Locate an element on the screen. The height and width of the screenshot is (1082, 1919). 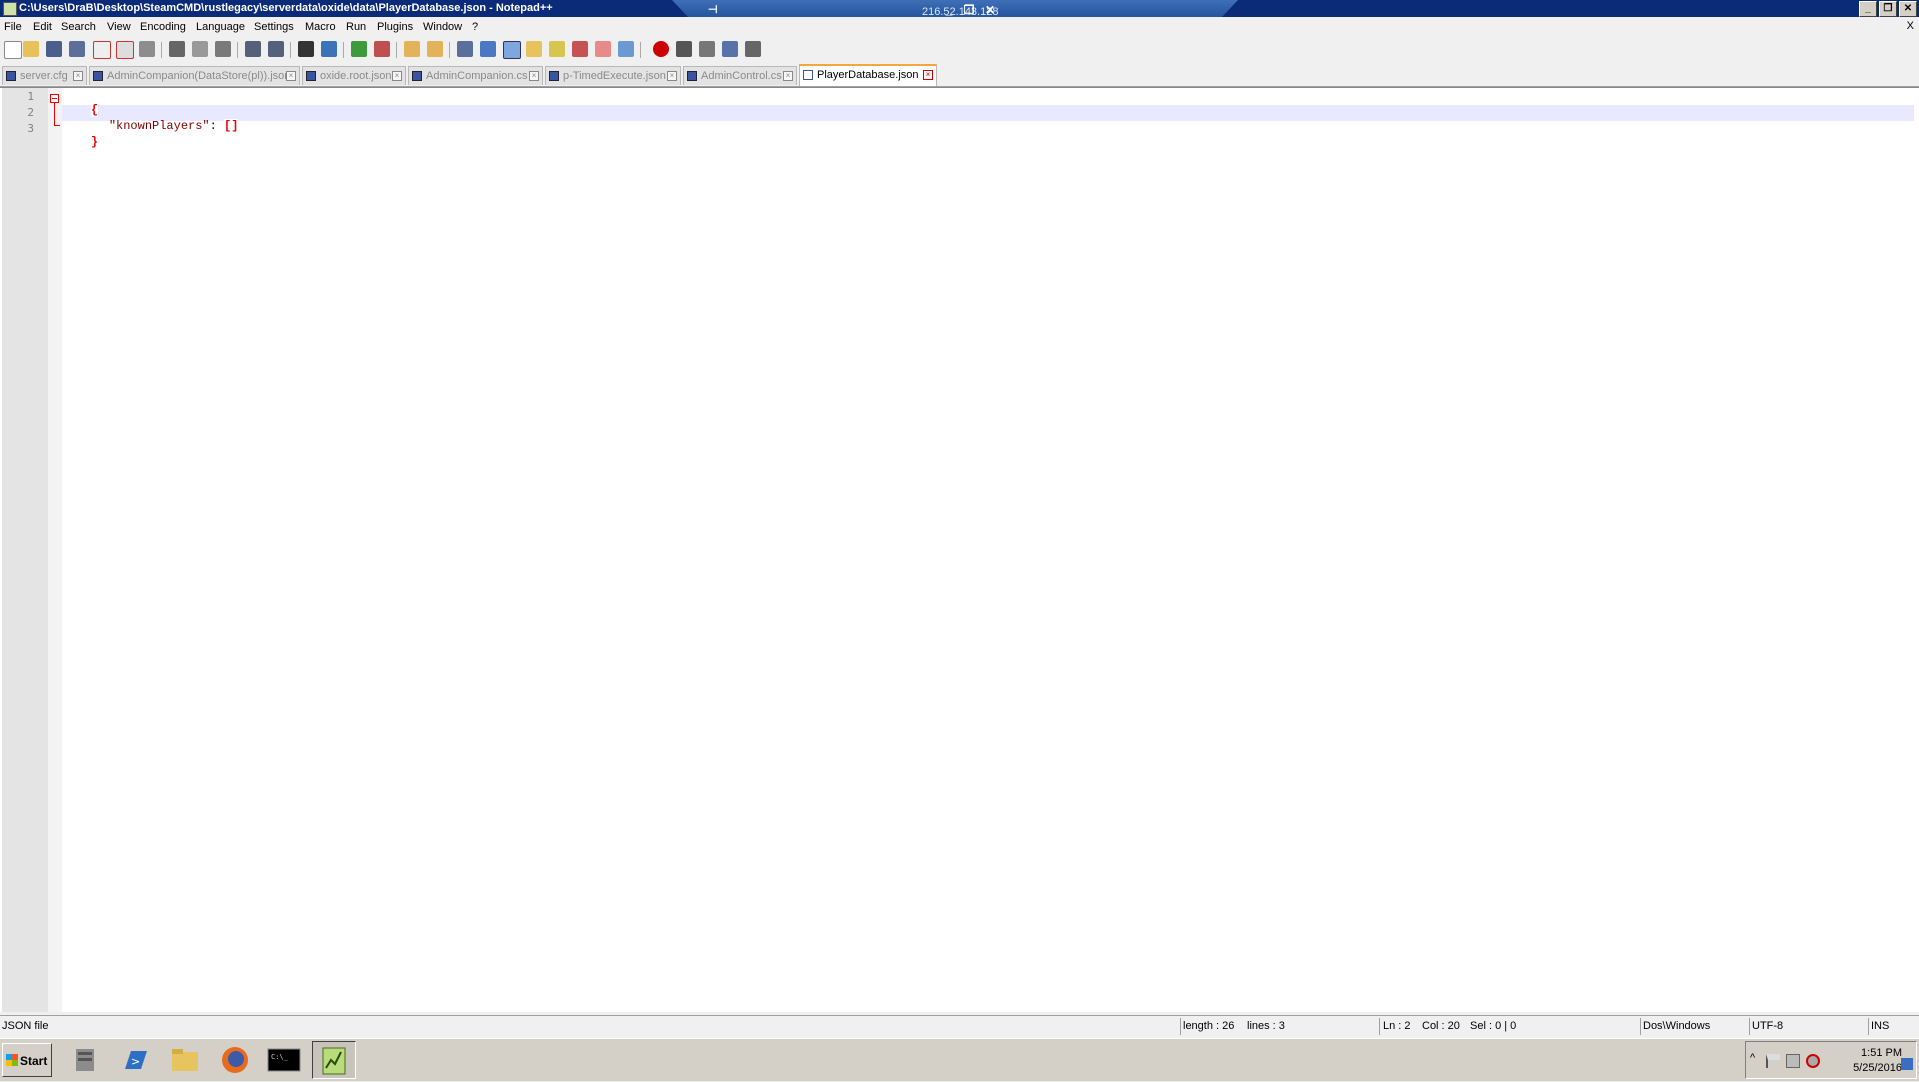
menu-settings: Settings is located at coordinates (274, 27).